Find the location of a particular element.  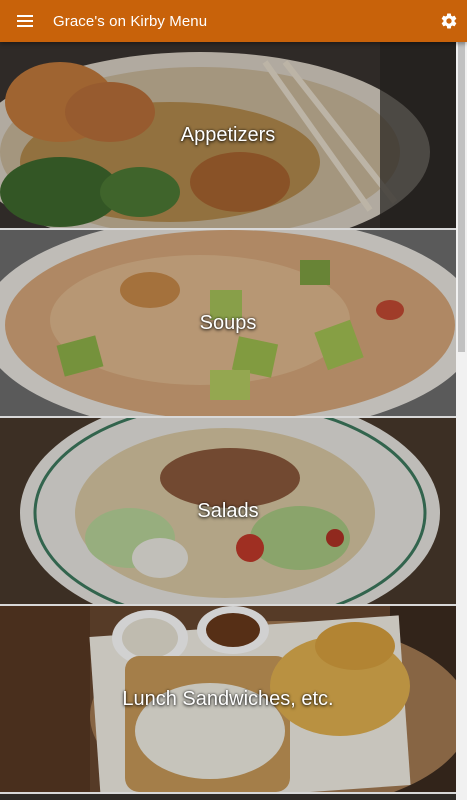

app-bar: Grace's on Kirby Menu is located at coordinates (233, 21).